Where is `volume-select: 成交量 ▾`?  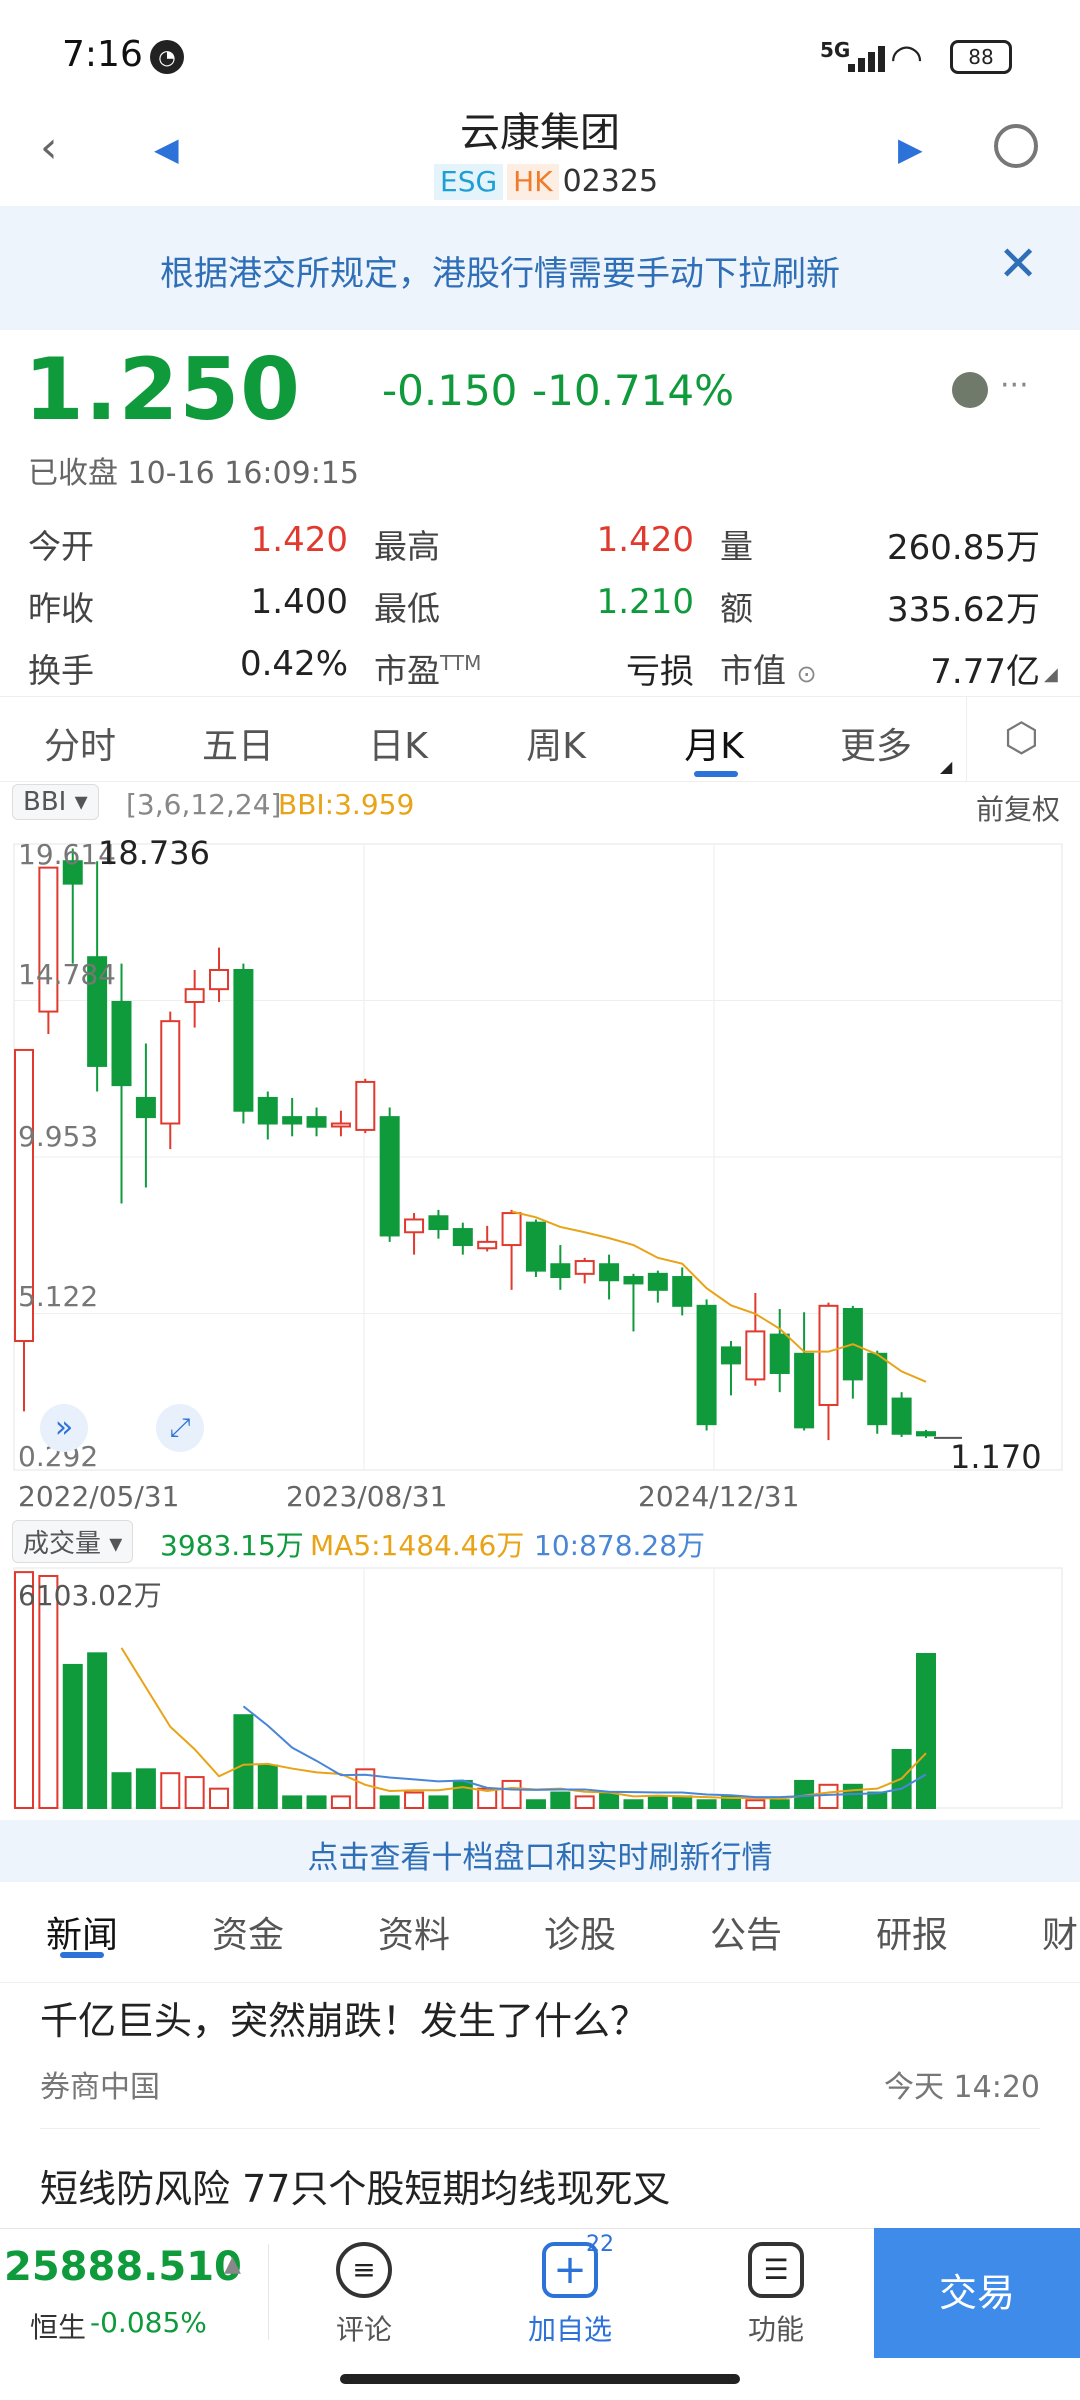
volume-select: 成交量 ▾ is located at coordinates (73, 1541).